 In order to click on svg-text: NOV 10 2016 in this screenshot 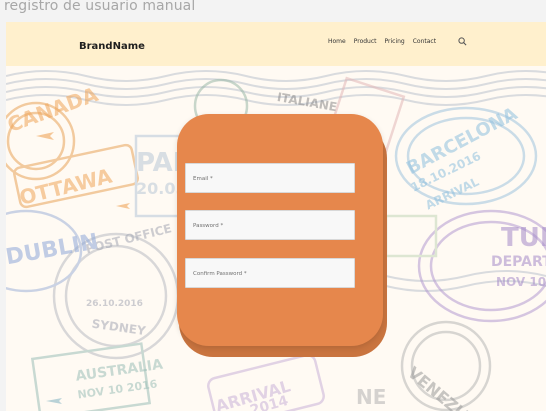, I will do `click(521, 282)`.